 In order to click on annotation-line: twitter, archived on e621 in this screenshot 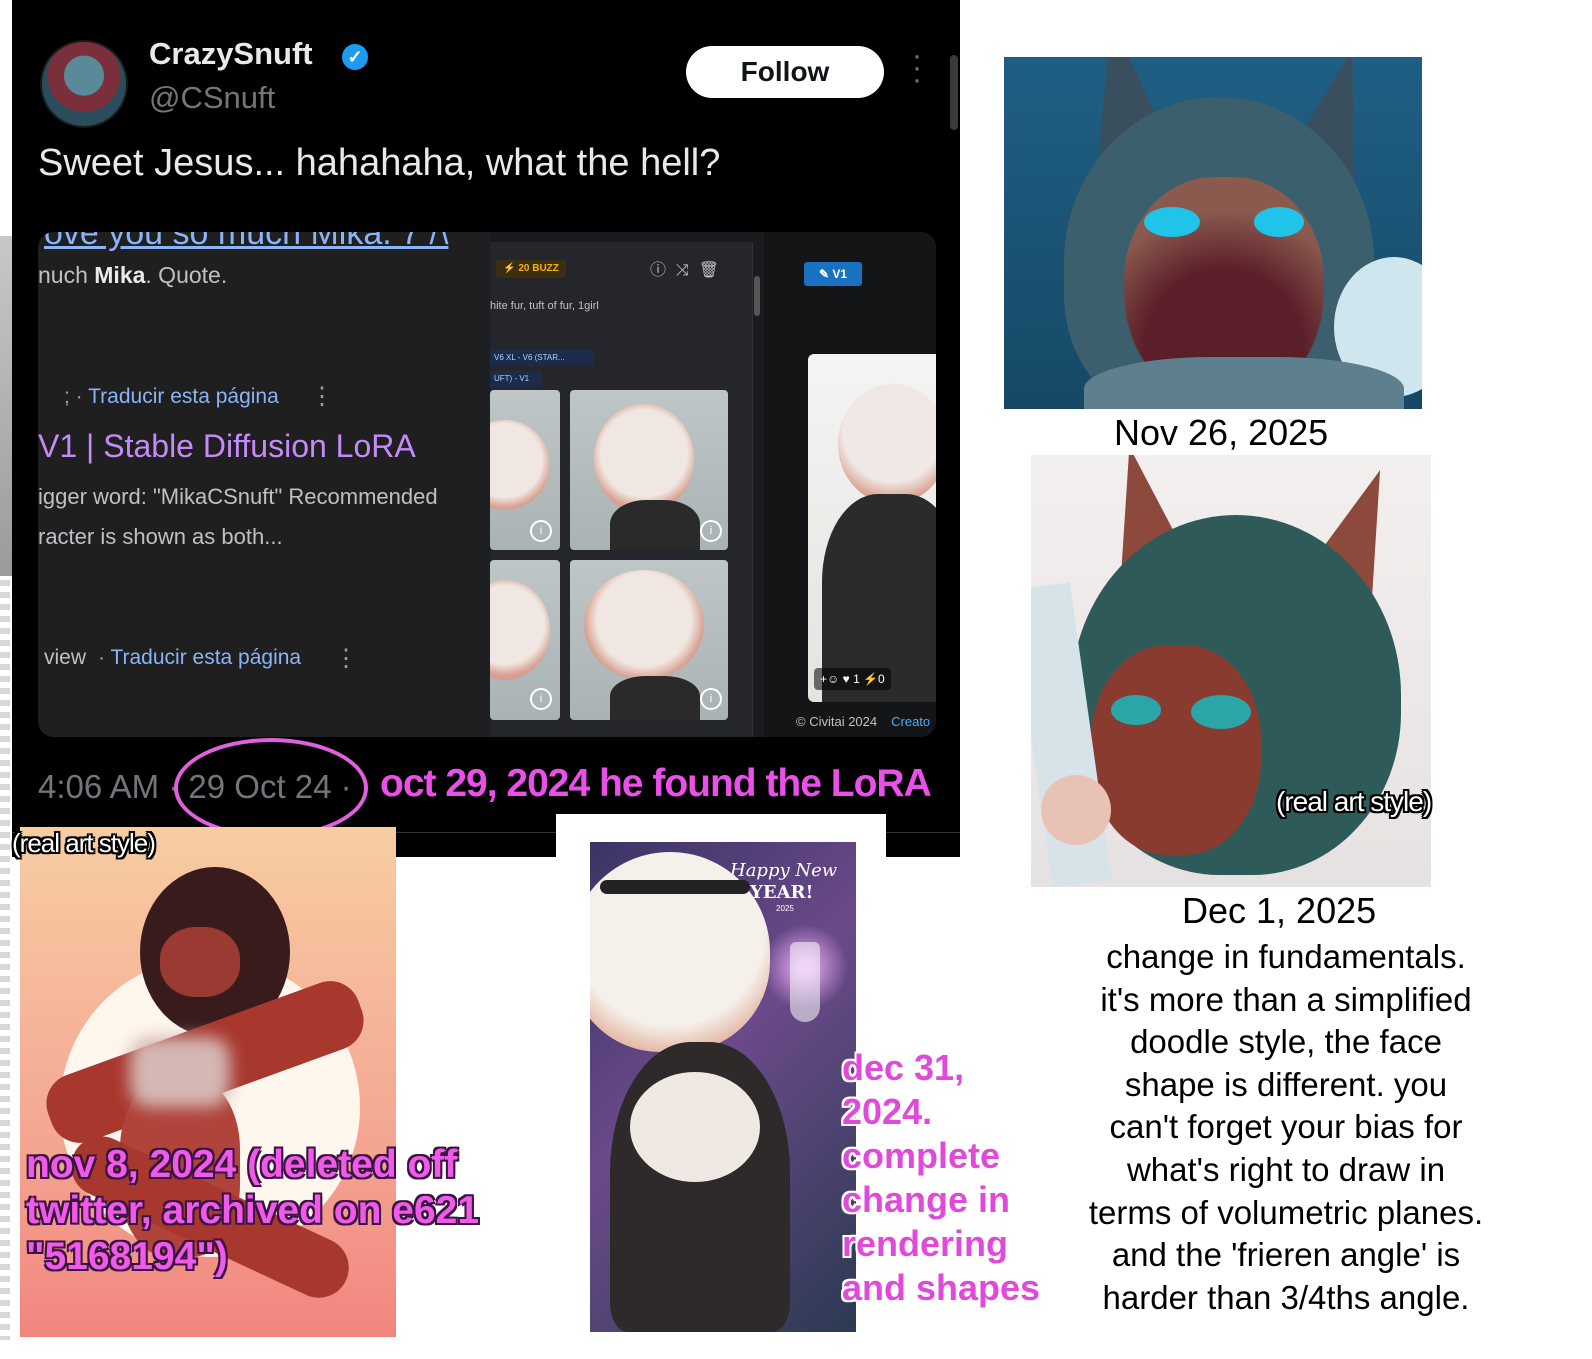, I will do `click(253, 1210)`.